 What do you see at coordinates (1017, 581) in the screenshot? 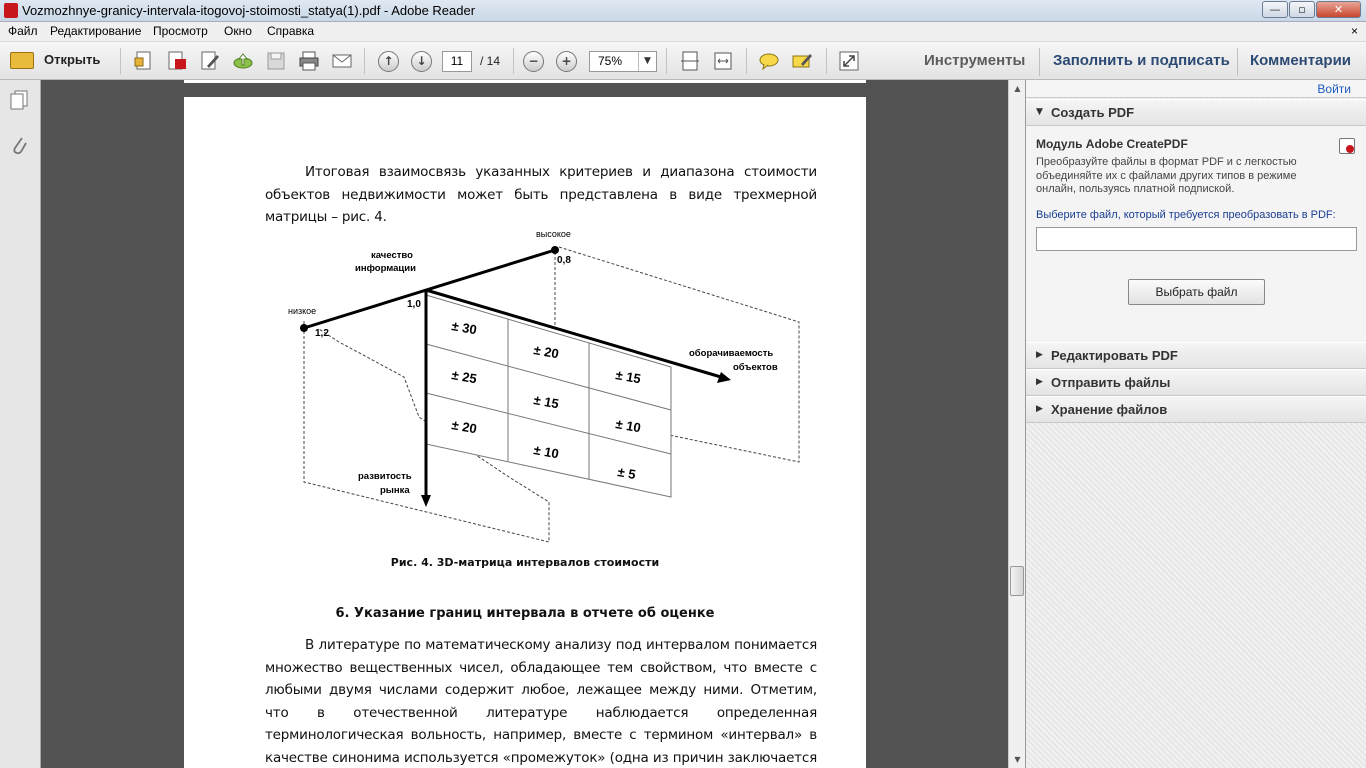
I see `scroll-thumb` at bounding box center [1017, 581].